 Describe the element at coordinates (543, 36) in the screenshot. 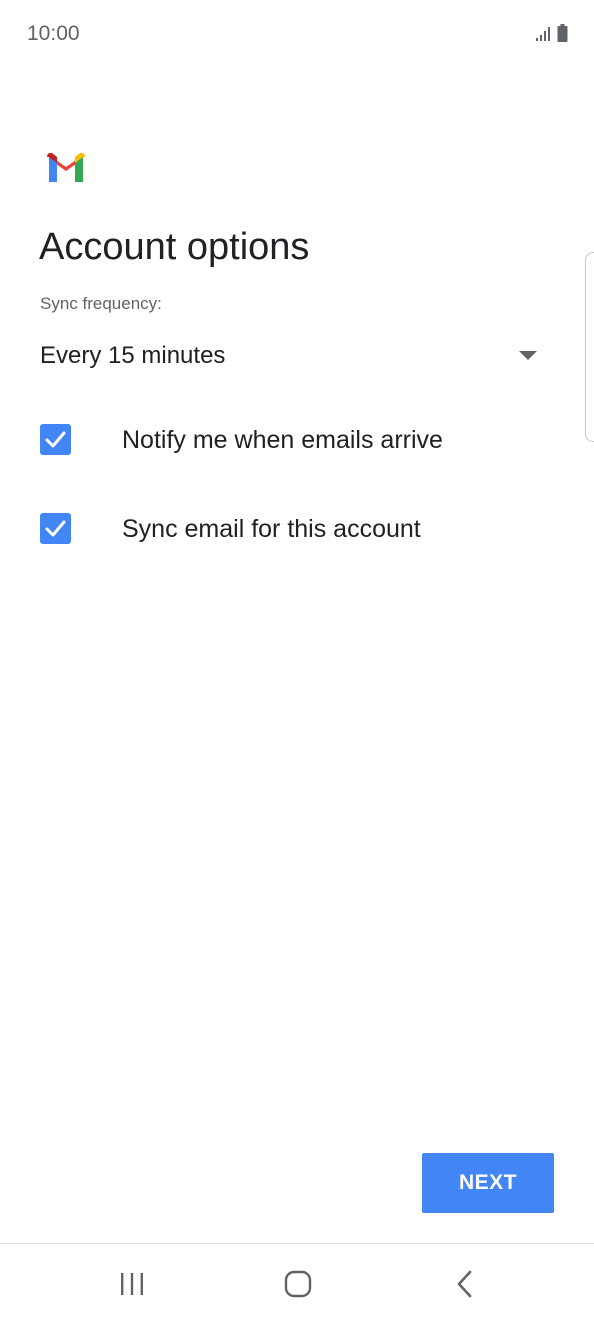

I see `signal-icon` at that location.